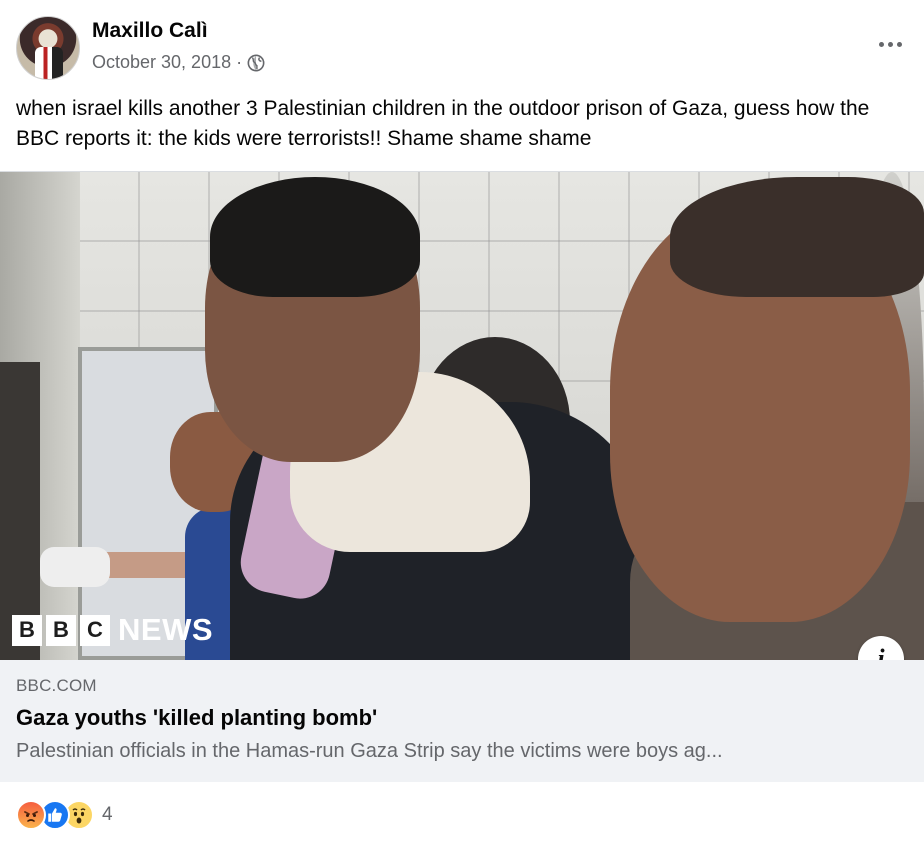 The image size is (924, 842). What do you see at coordinates (112, 630) in the screenshot?
I see `bbc-news-logo: B B C NEWS` at bounding box center [112, 630].